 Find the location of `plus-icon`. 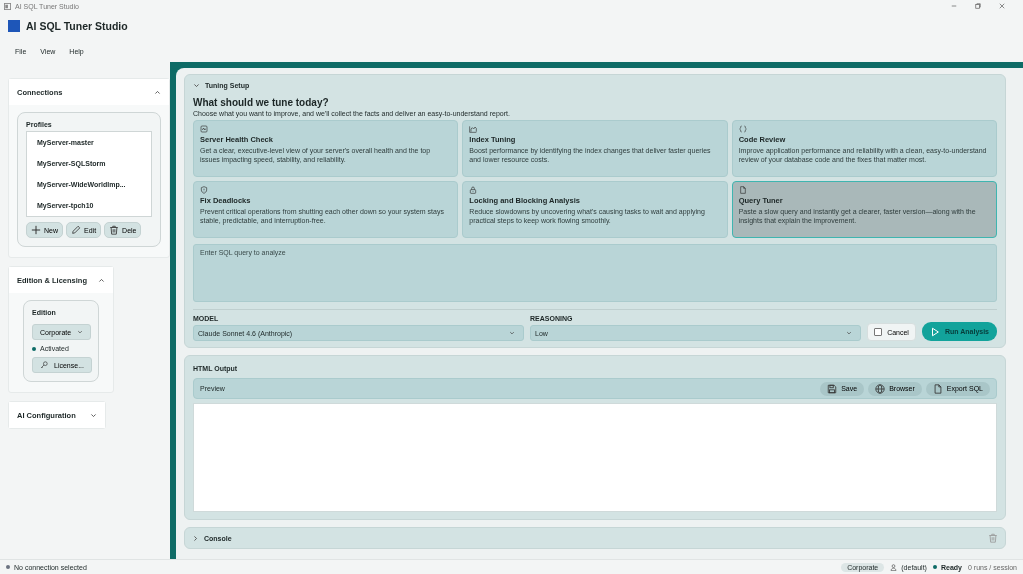

plus-icon is located at coordinates (36, 230).